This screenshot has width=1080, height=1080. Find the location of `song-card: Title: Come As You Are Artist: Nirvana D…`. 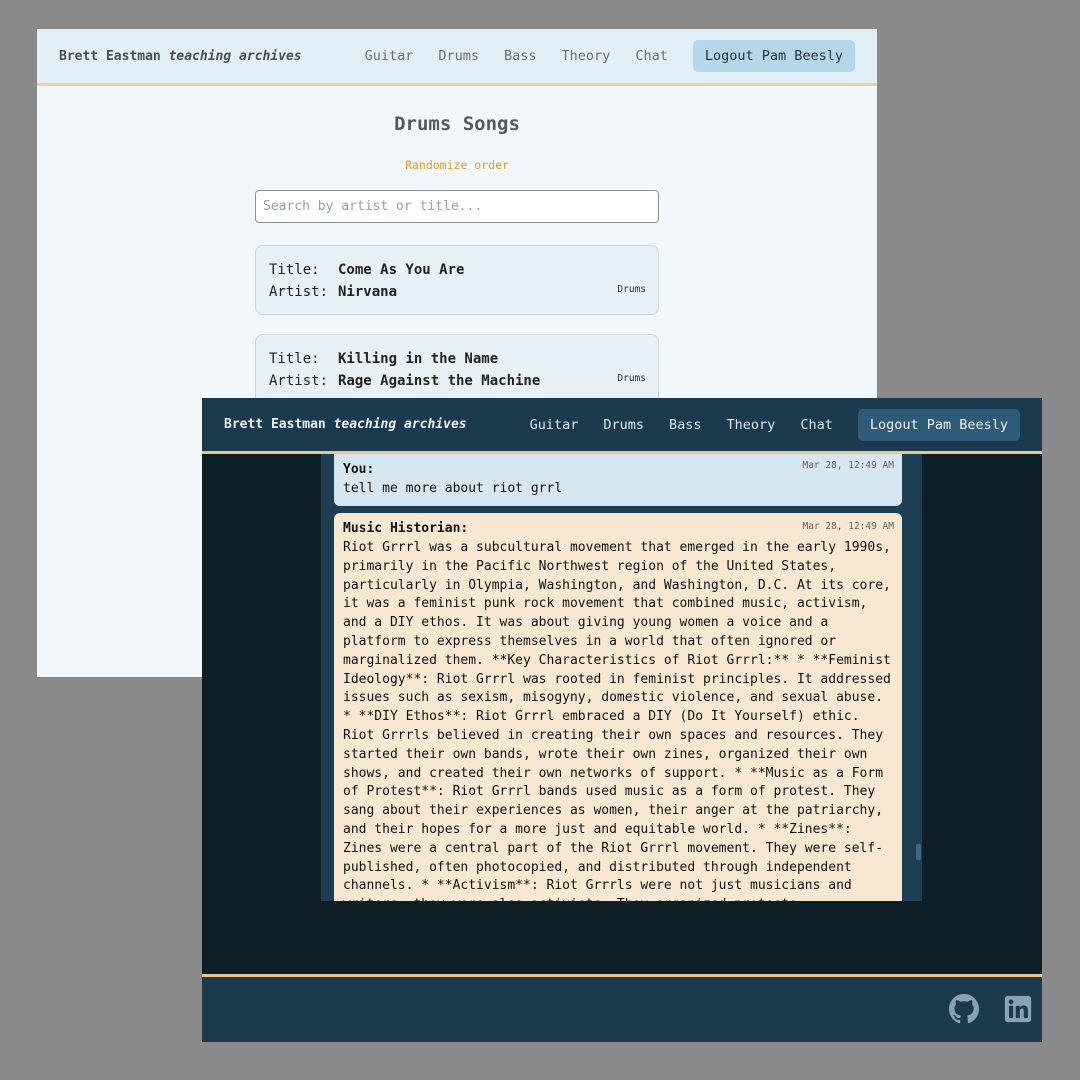

song-card: Title: Come As You Are Artist: Nirvana D… is located at coordinates (457, 280).